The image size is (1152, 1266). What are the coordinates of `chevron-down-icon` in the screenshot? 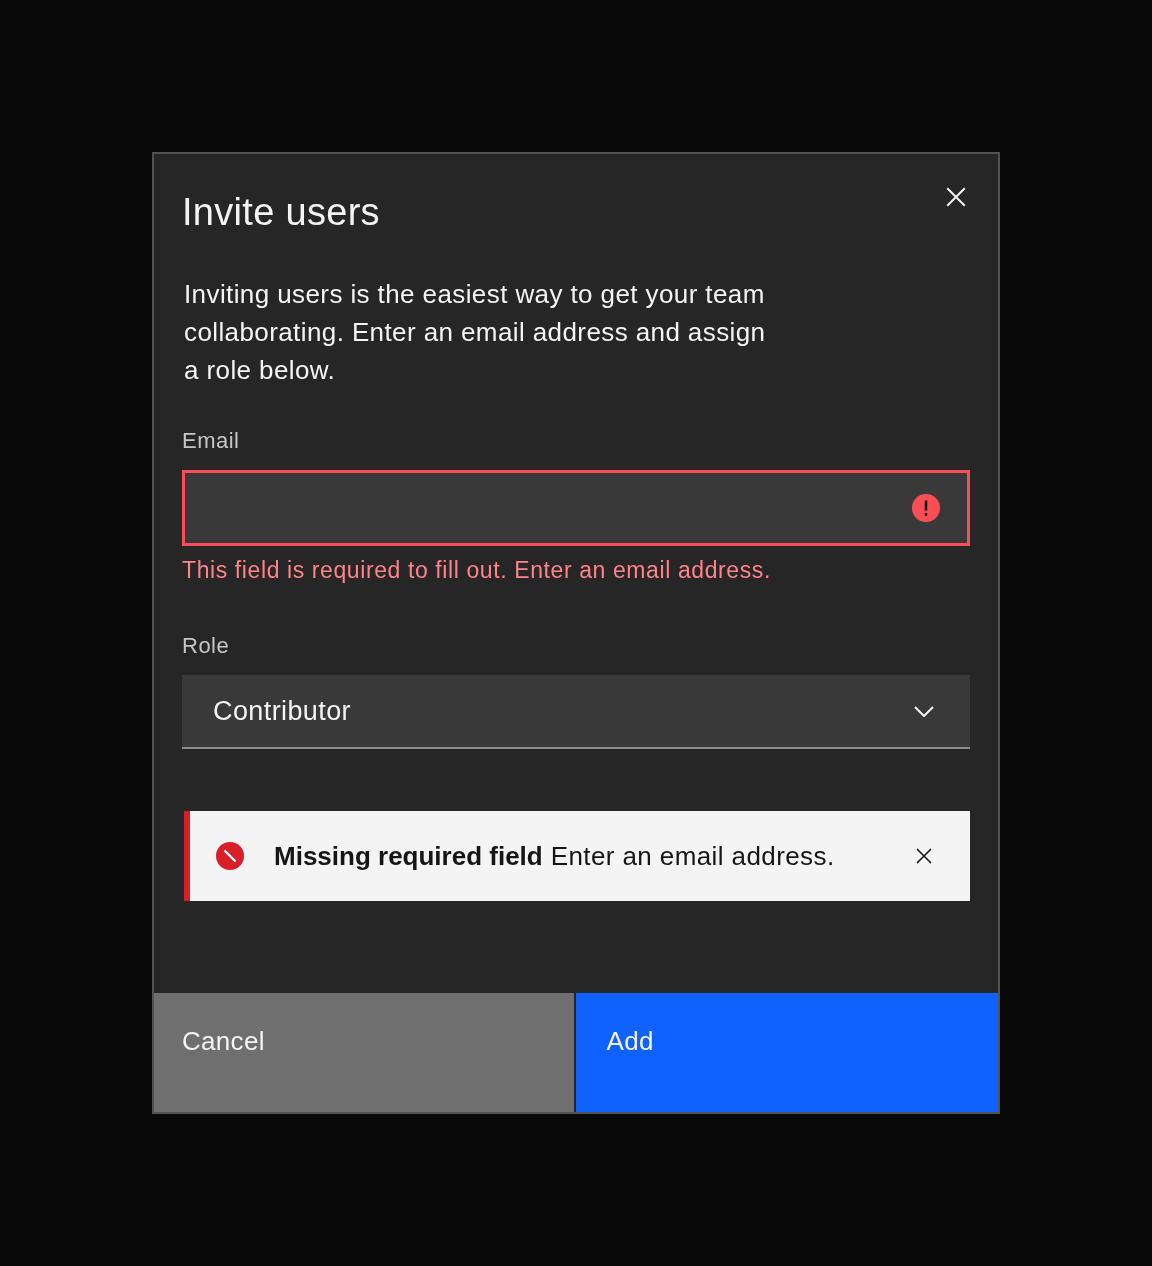 It's located at (924, 711).